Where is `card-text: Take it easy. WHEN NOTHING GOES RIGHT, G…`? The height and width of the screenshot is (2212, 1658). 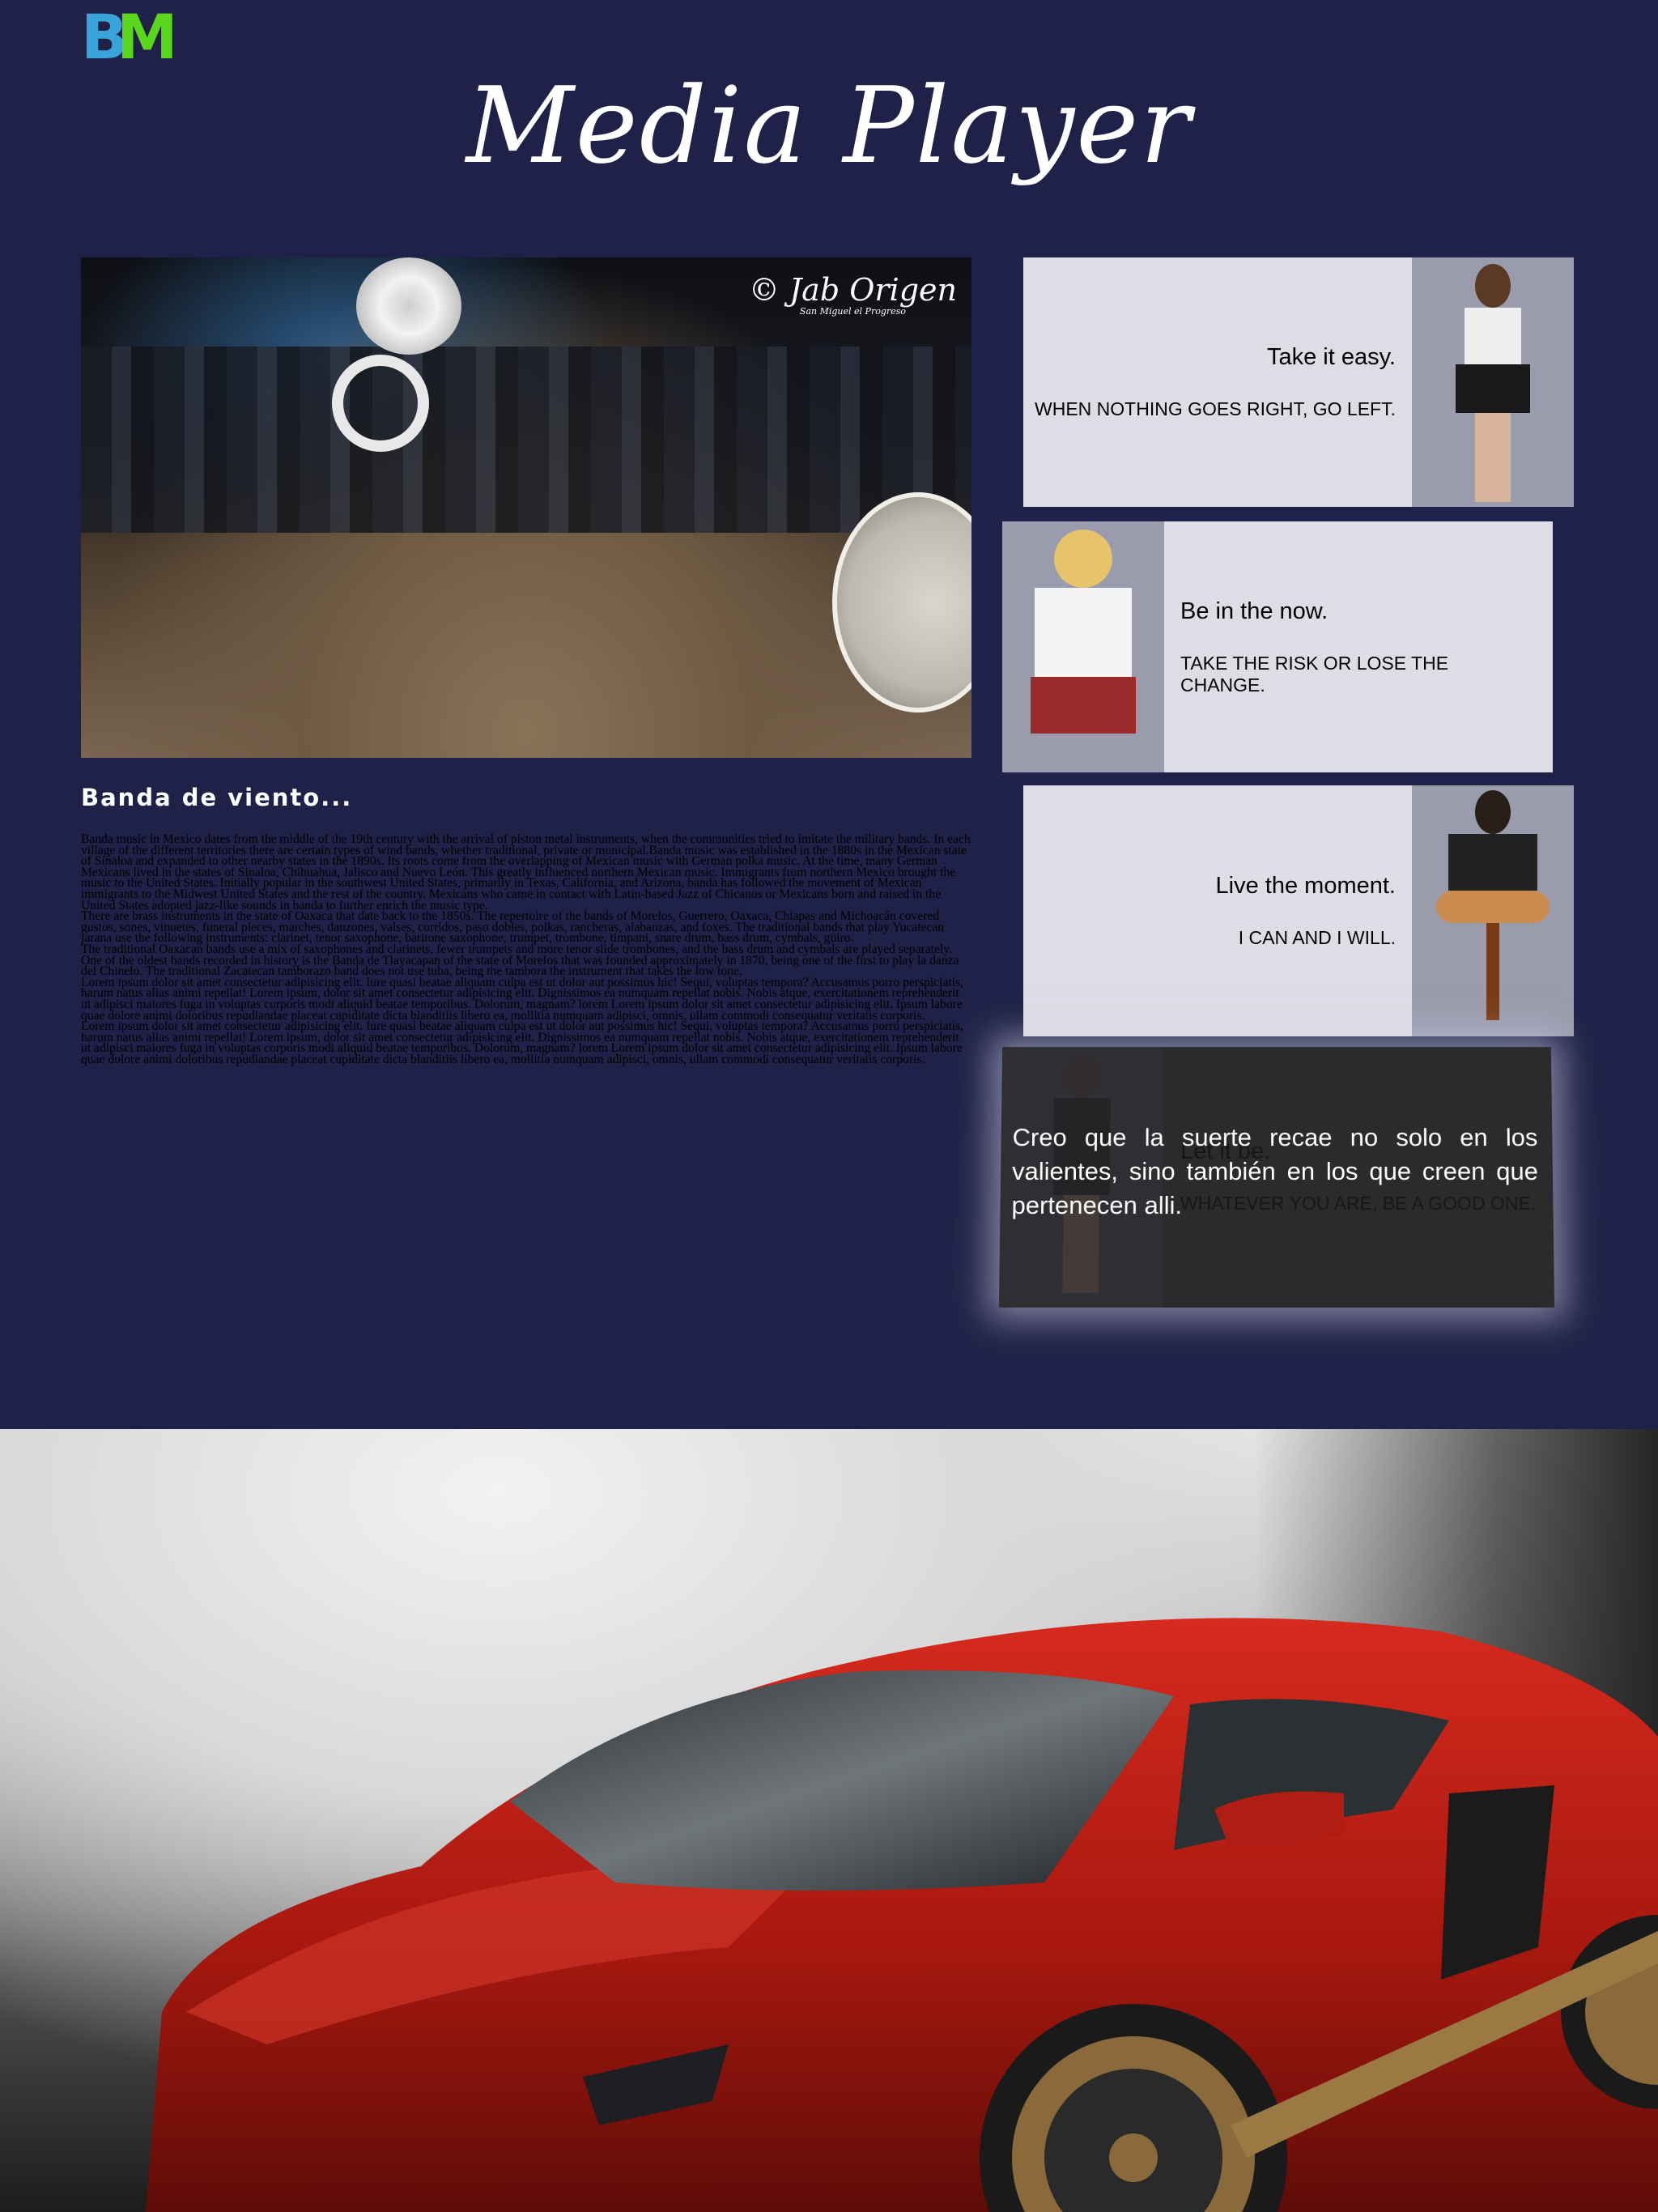 card-text: Take it easy. WHEN NOTHING GOES RIGHT, G… is located at coordinates (1209, 382).